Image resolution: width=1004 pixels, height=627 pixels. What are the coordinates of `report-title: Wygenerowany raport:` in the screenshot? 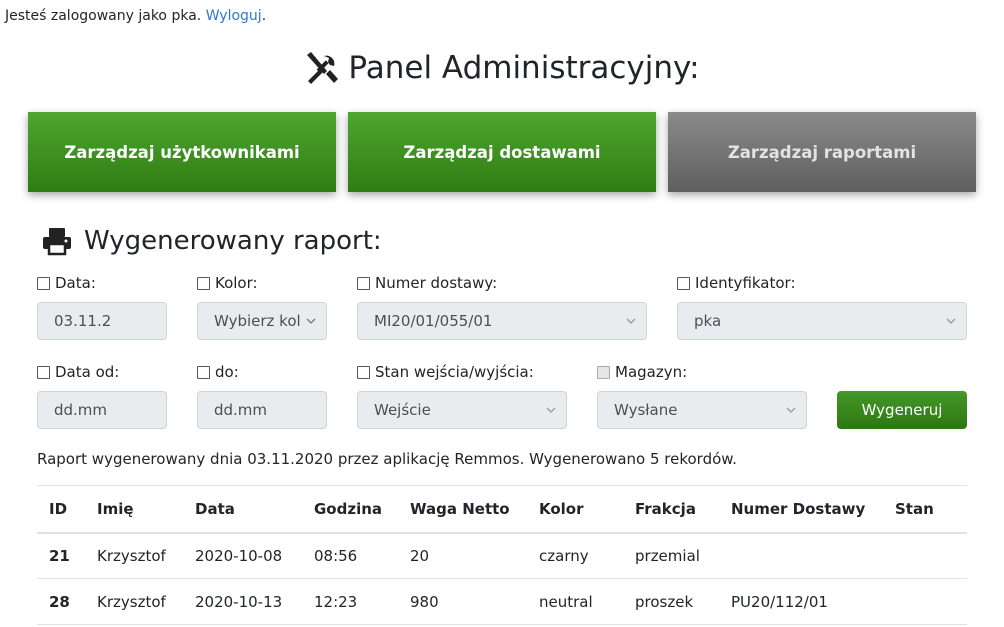 It's located at (212, 241).